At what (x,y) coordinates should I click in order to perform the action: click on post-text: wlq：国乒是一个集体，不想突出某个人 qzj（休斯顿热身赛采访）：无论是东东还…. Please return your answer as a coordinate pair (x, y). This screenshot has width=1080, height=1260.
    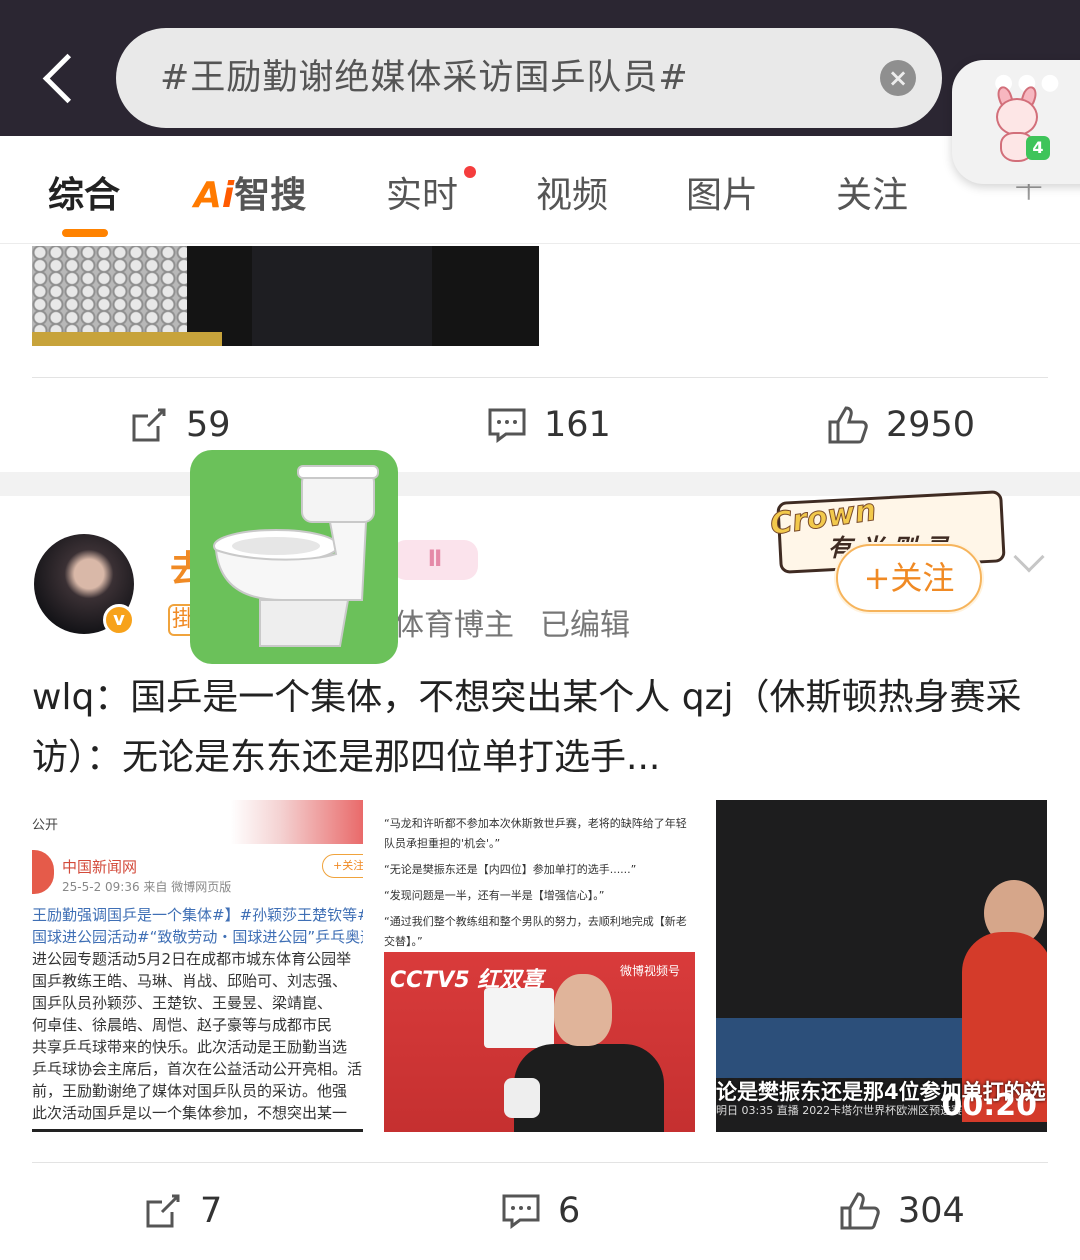
    Looking at the image, I should click on (542, 728).